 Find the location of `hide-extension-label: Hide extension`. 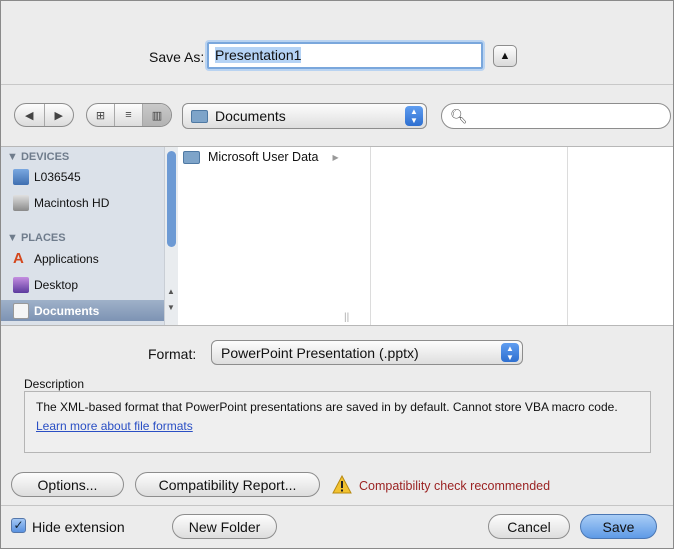

hide-extension-label: Hide extension is located at coordinates (78, 527).